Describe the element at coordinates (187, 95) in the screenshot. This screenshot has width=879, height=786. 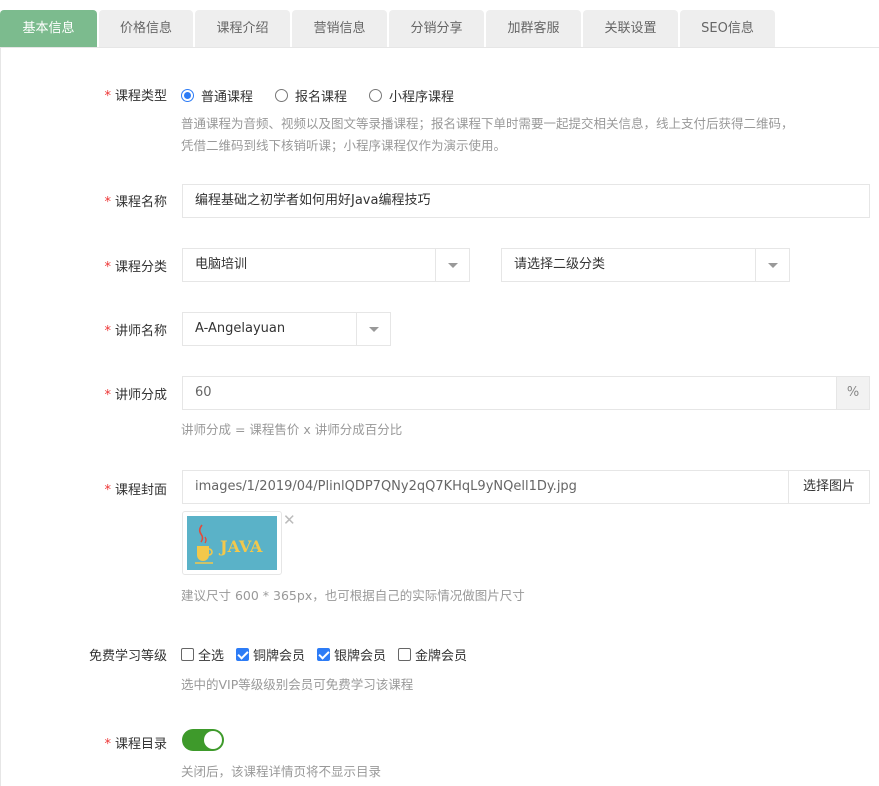
I see `radio-dot-checked` at that location.